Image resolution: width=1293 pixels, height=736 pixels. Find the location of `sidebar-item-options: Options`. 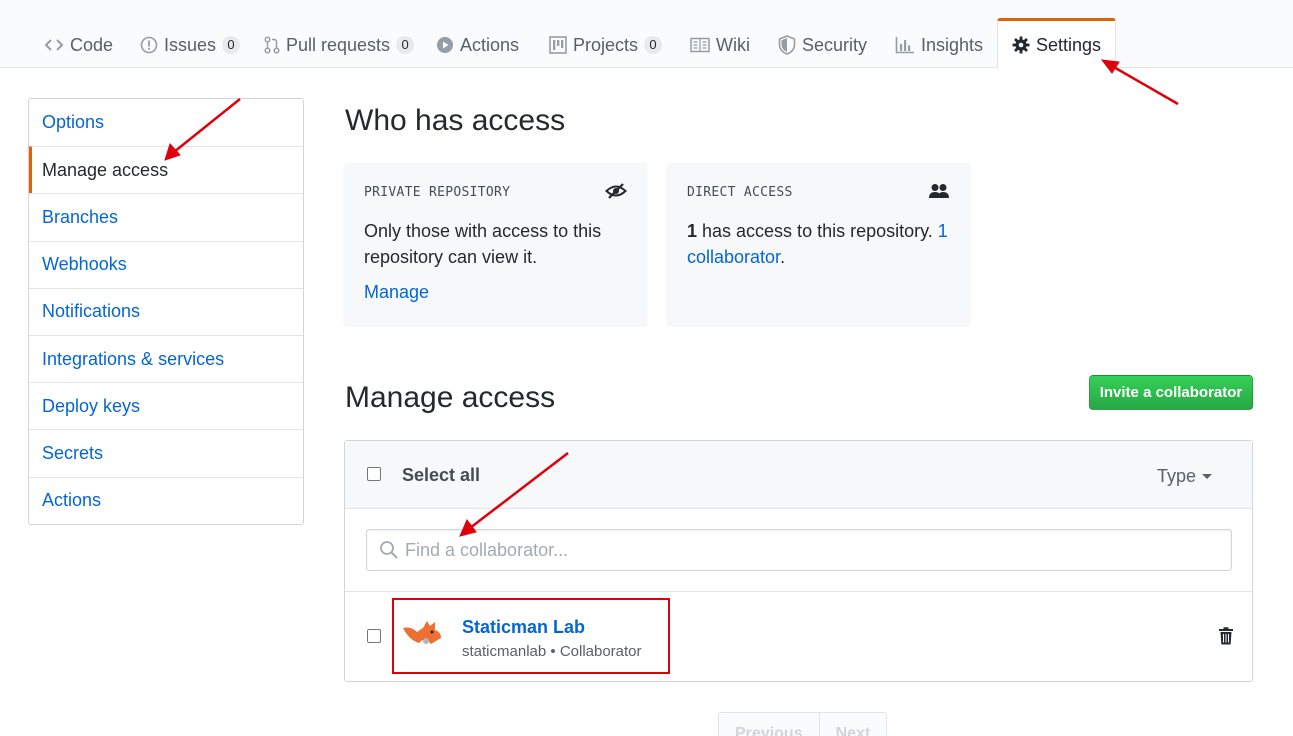

sidebar-item-options: Options is located at coordinates (166, 122).